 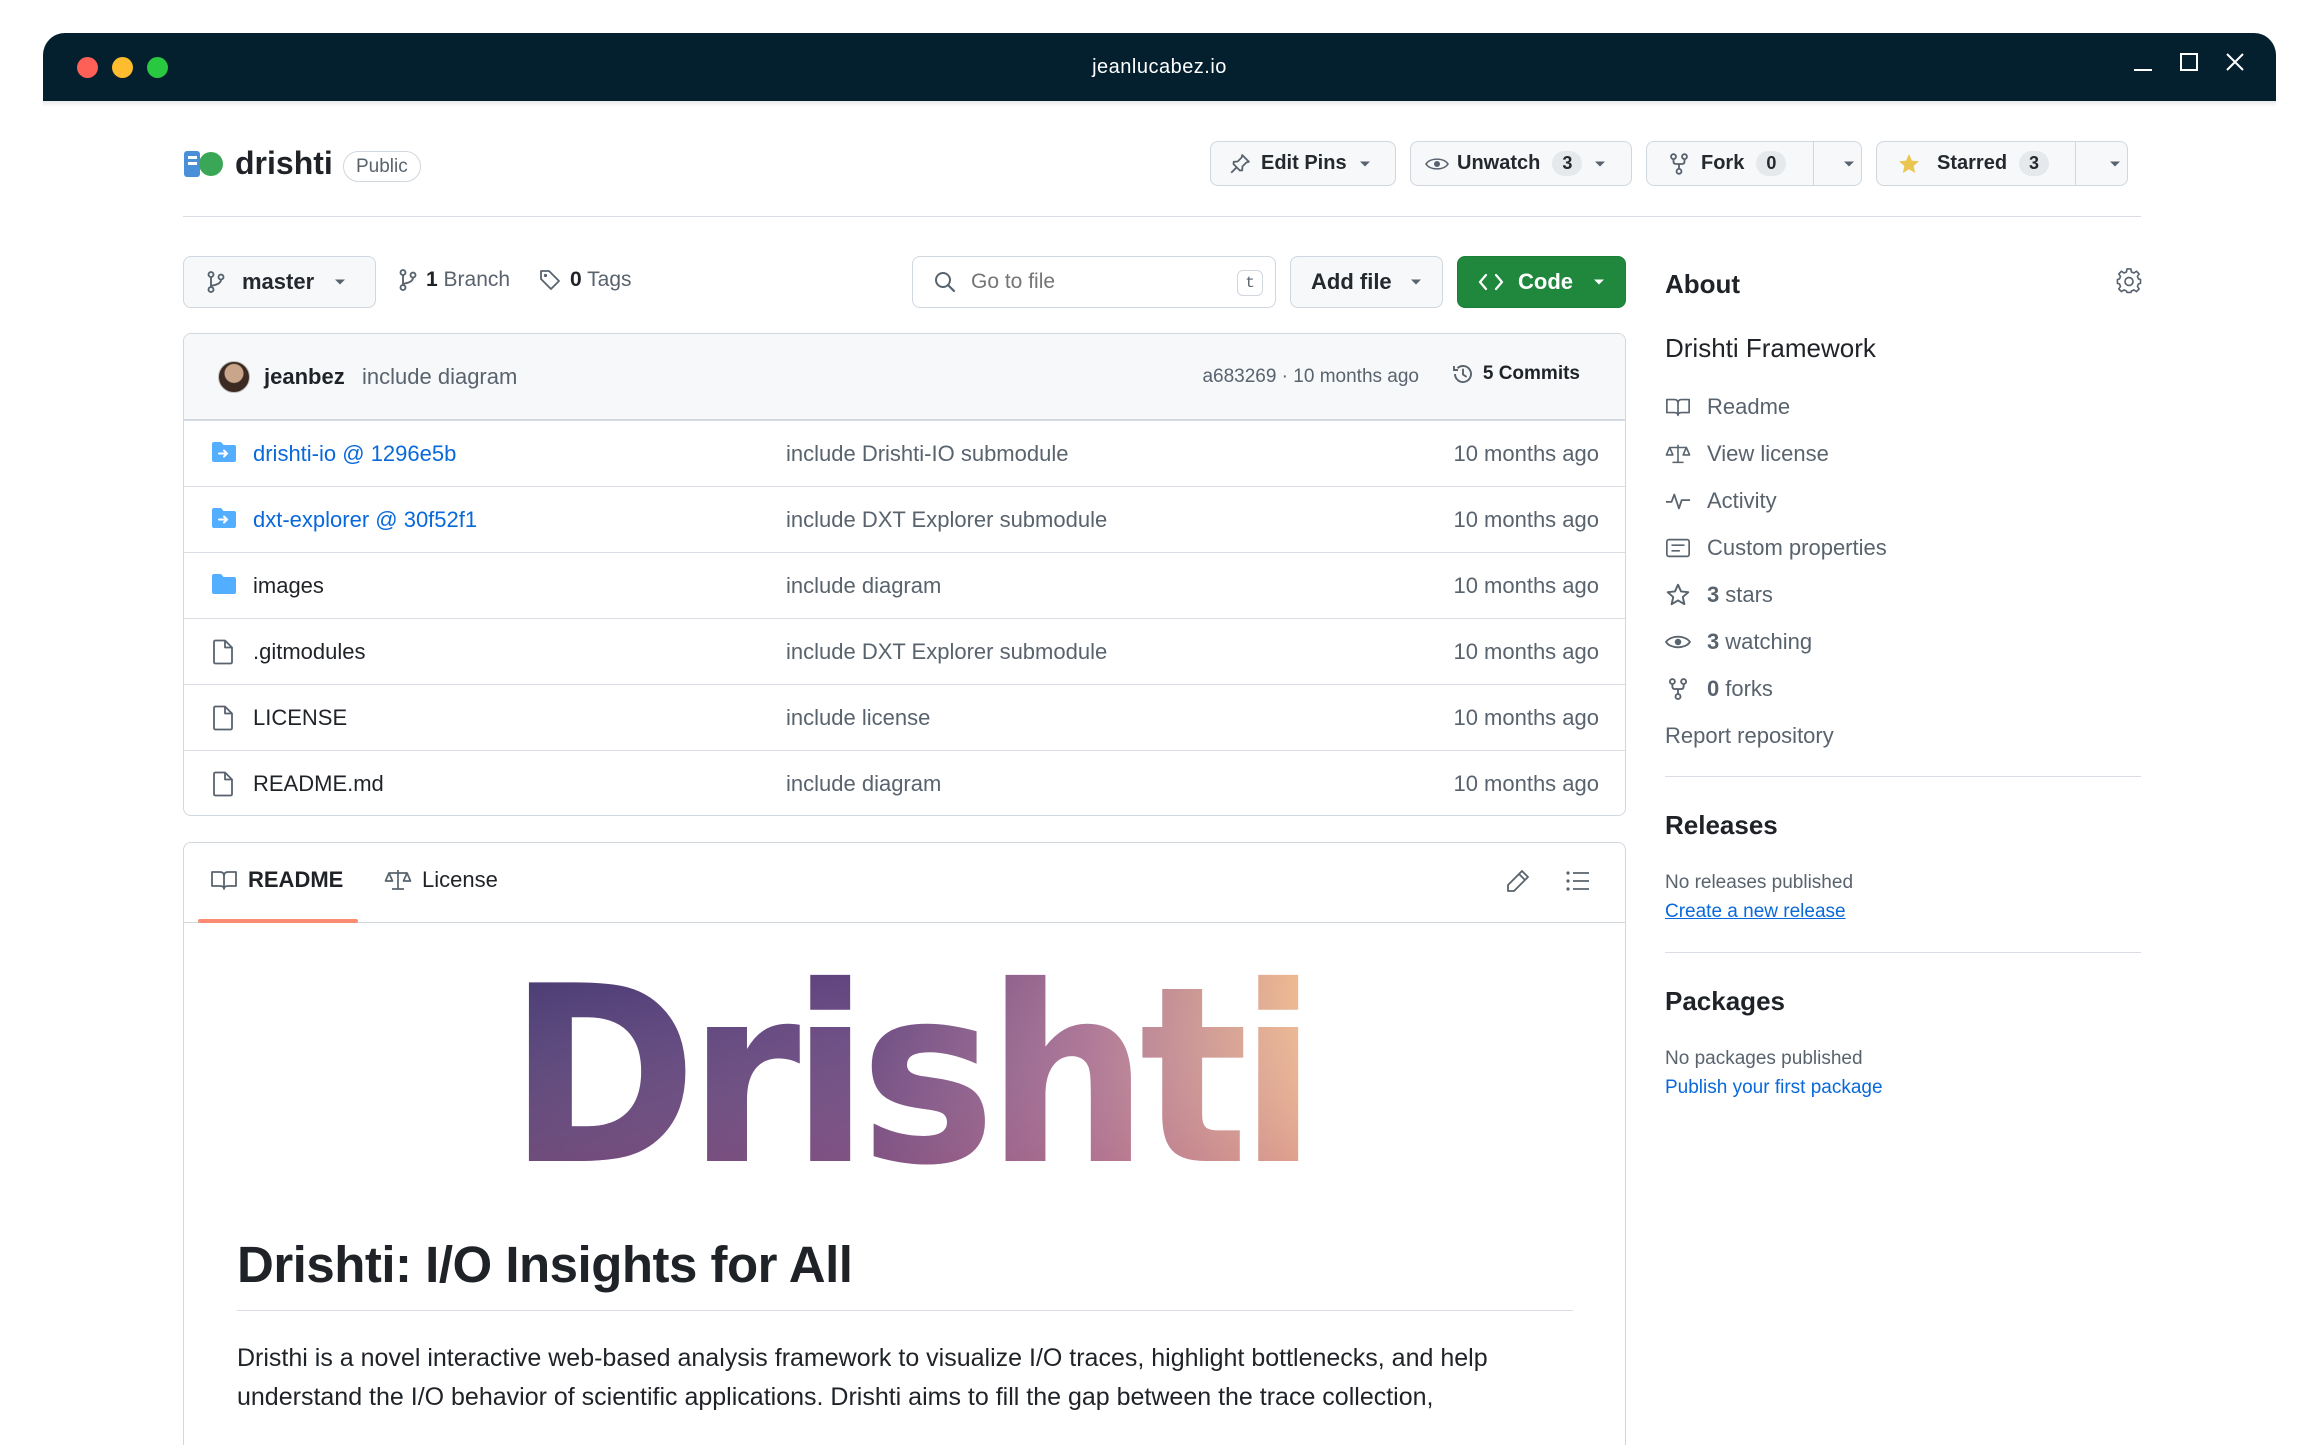 I want to click on pulse-icon, so click(x=1678, y=501).